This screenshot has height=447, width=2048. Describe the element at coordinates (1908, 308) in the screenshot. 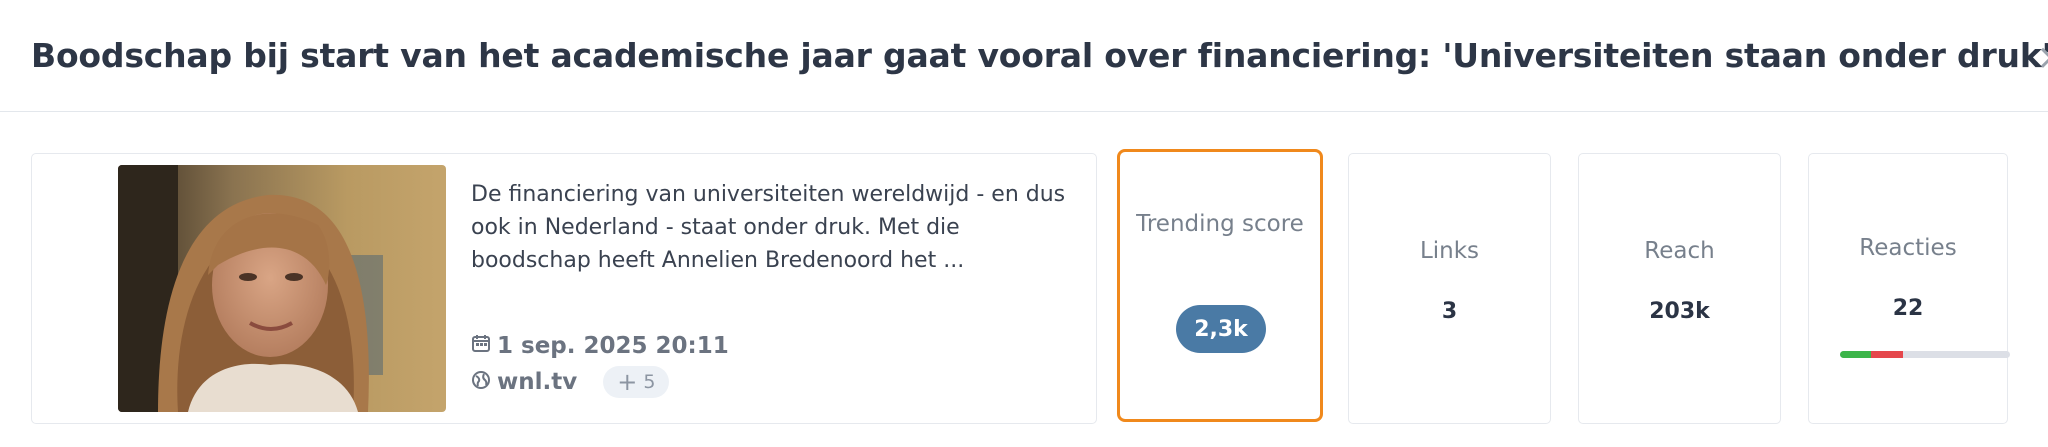

I see `reacties-value: 22` at that location.